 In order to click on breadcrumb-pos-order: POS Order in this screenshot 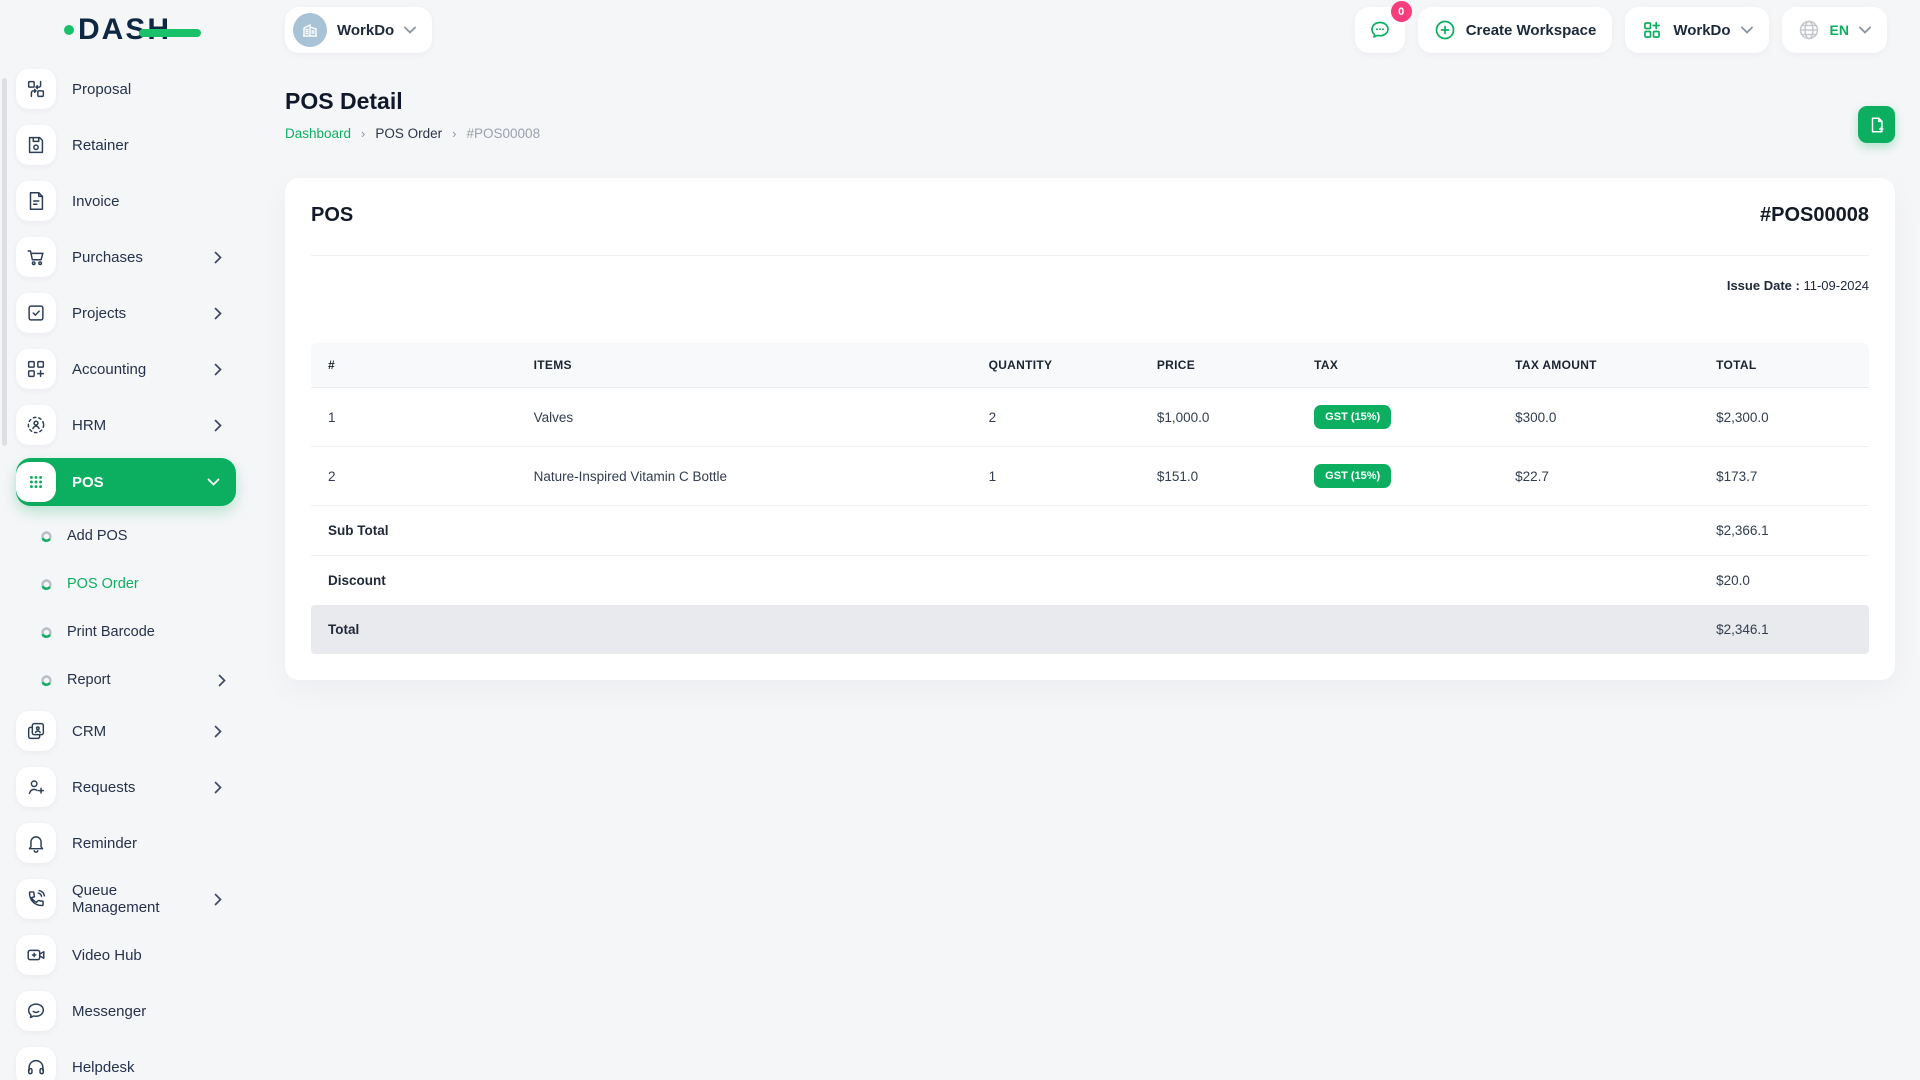, I will do `click(408, 133)`.